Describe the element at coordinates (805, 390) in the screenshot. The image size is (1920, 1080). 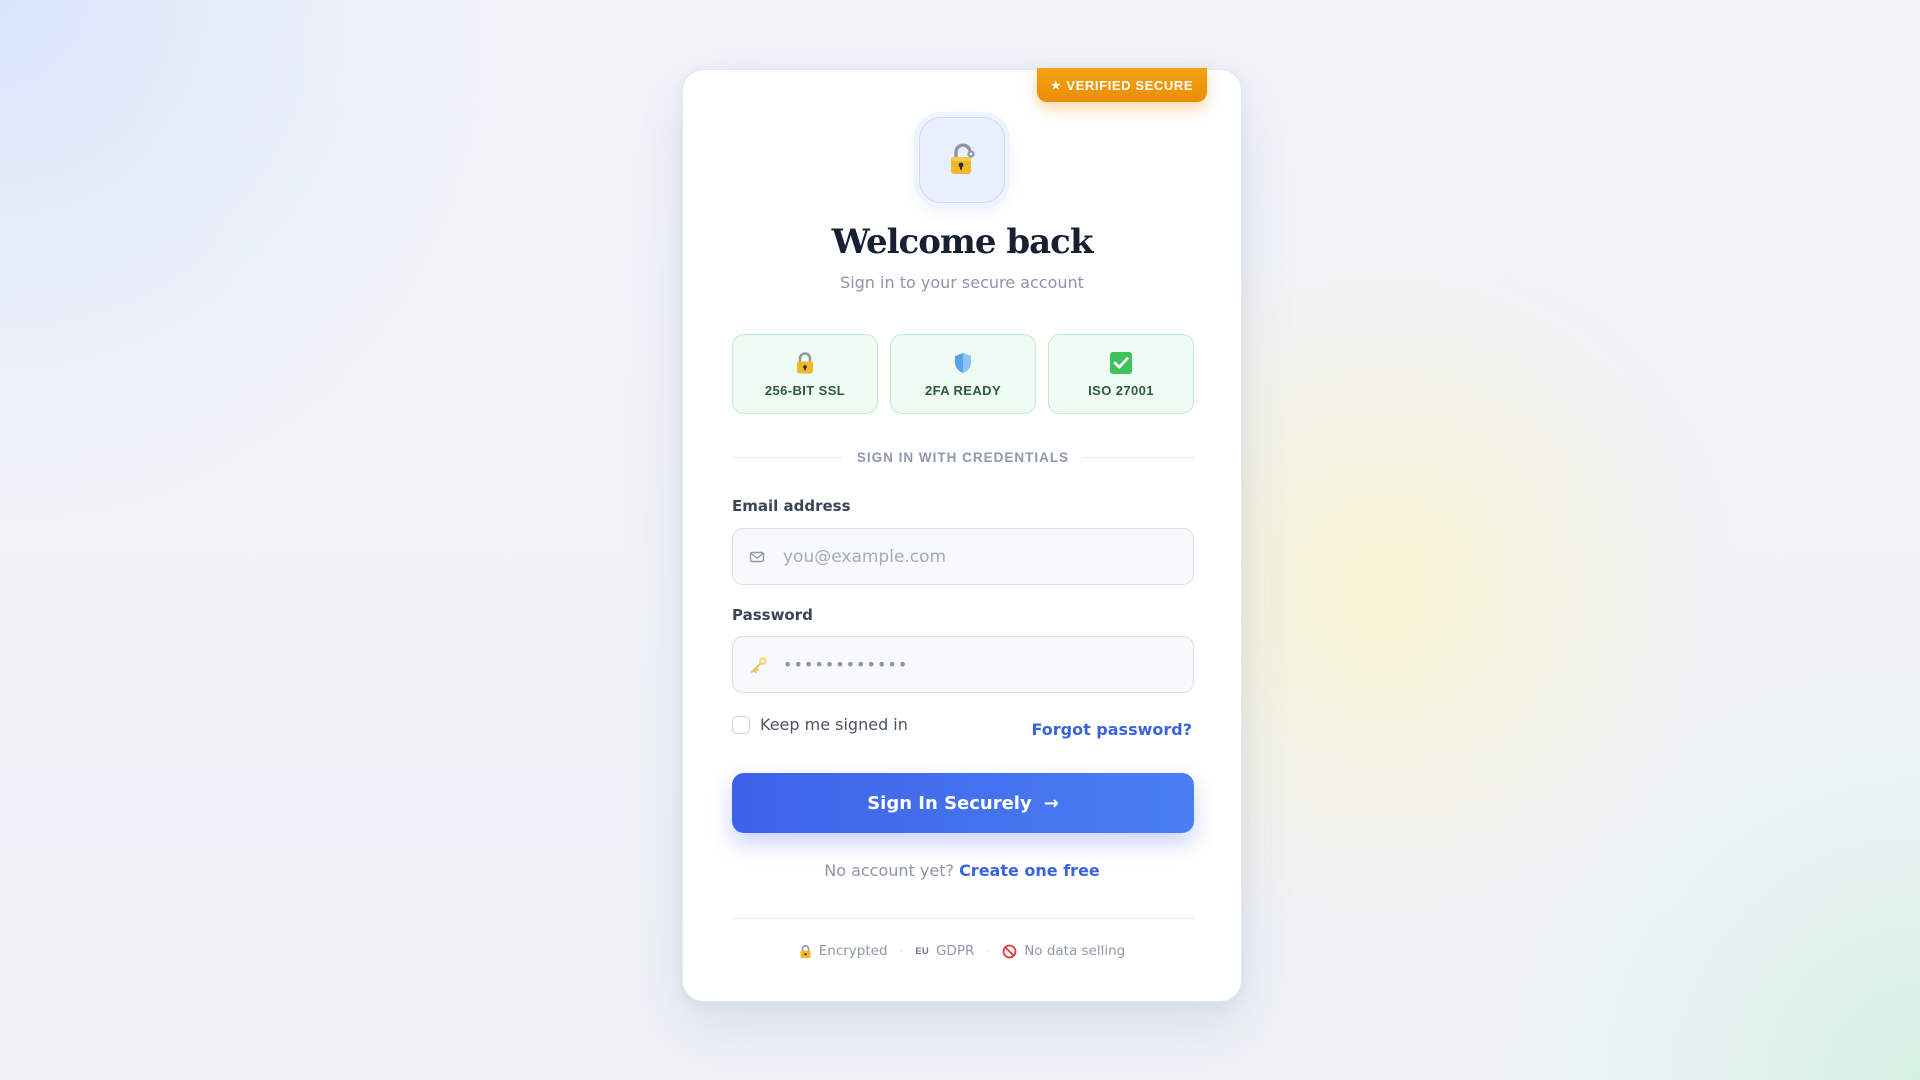
I see `badge-label: 256-BIT SSL` at that location.